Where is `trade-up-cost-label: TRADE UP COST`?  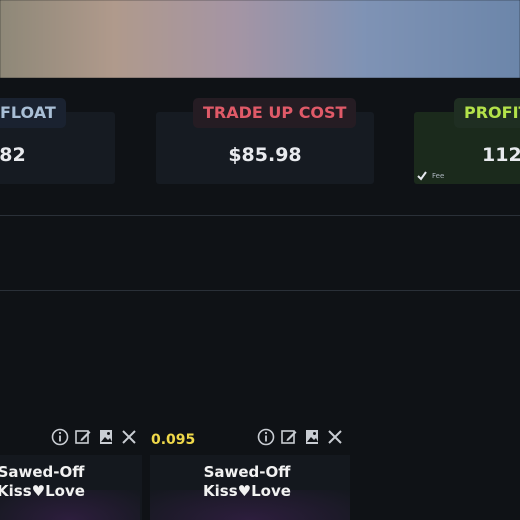
trade-up-cost-label: TRADE UP COST is located at coordinates (275, 113).